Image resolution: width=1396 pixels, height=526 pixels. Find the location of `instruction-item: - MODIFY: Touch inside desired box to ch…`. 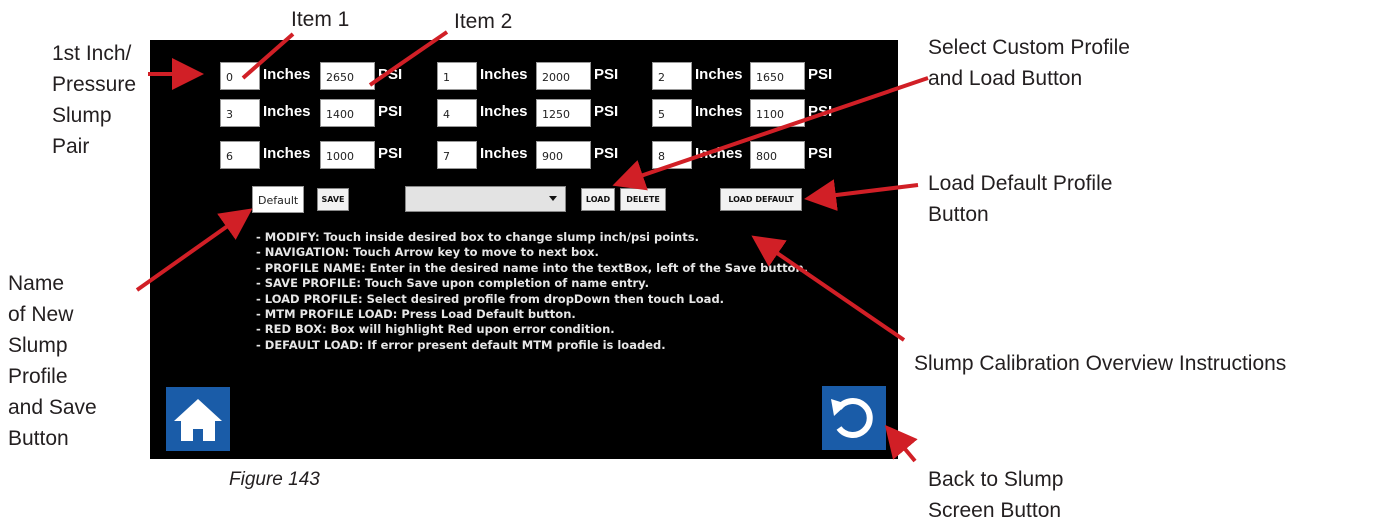

instruction-item: - MODIFY: Touch inside desired box to ch… is located at coordinates (477, 237).